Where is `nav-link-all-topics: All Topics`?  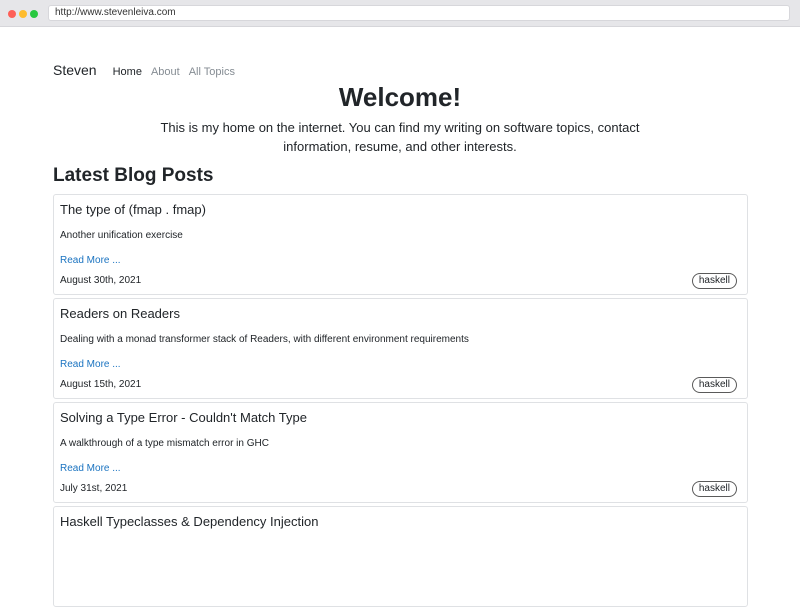 nav-link-all-topics: All Topics is located at coordinates (212, 72).